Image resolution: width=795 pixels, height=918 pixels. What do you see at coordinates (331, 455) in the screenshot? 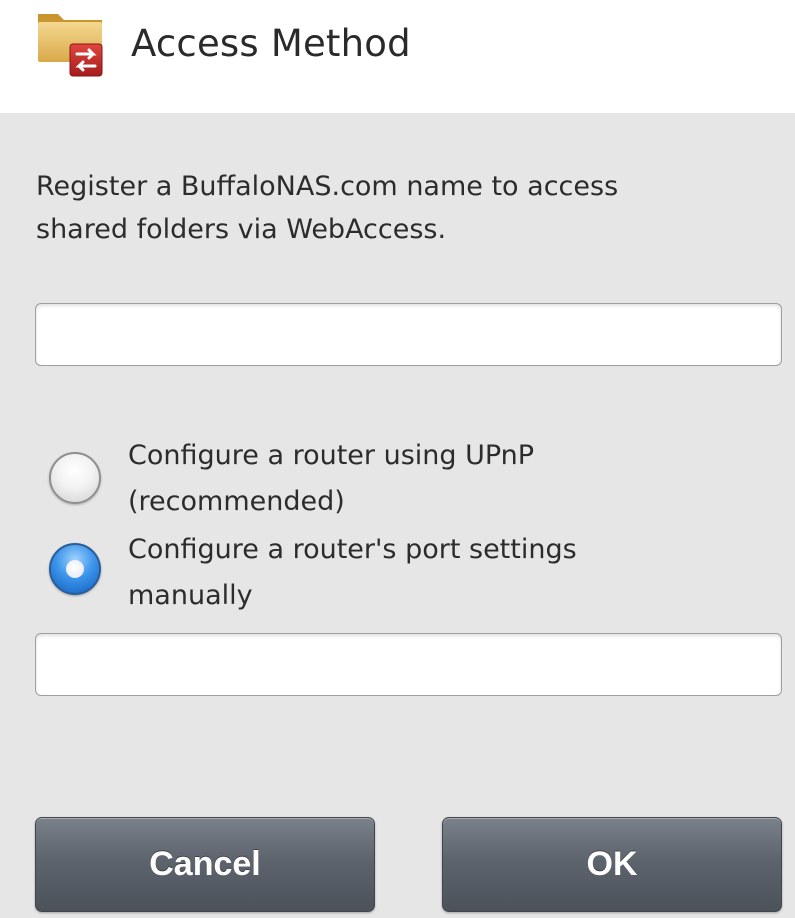
I see `radio-label-line: Configure a router using UPnP` at bounding box center [331, 455].